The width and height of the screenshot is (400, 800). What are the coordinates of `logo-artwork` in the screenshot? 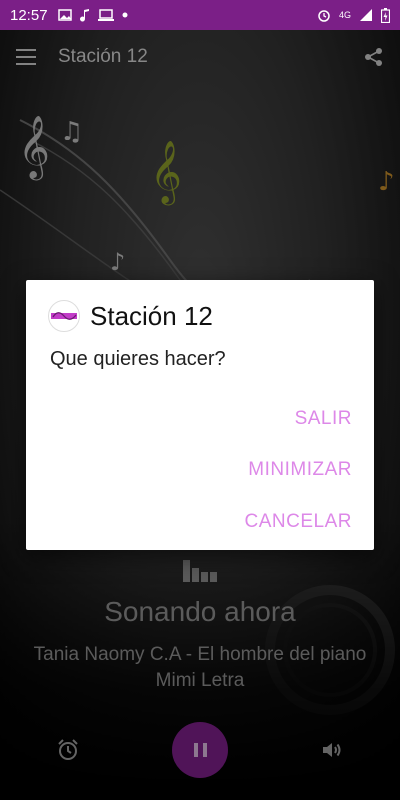 It's located at (64, 316).